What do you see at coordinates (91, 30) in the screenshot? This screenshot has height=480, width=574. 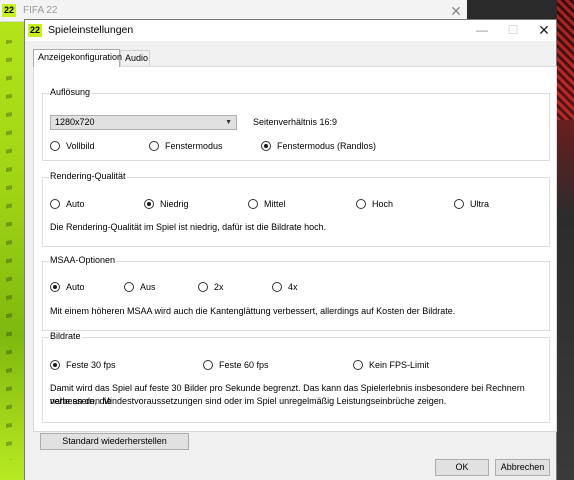 I see `dialog-title: Spieleinstellungen` at bounding box center [91, 30].